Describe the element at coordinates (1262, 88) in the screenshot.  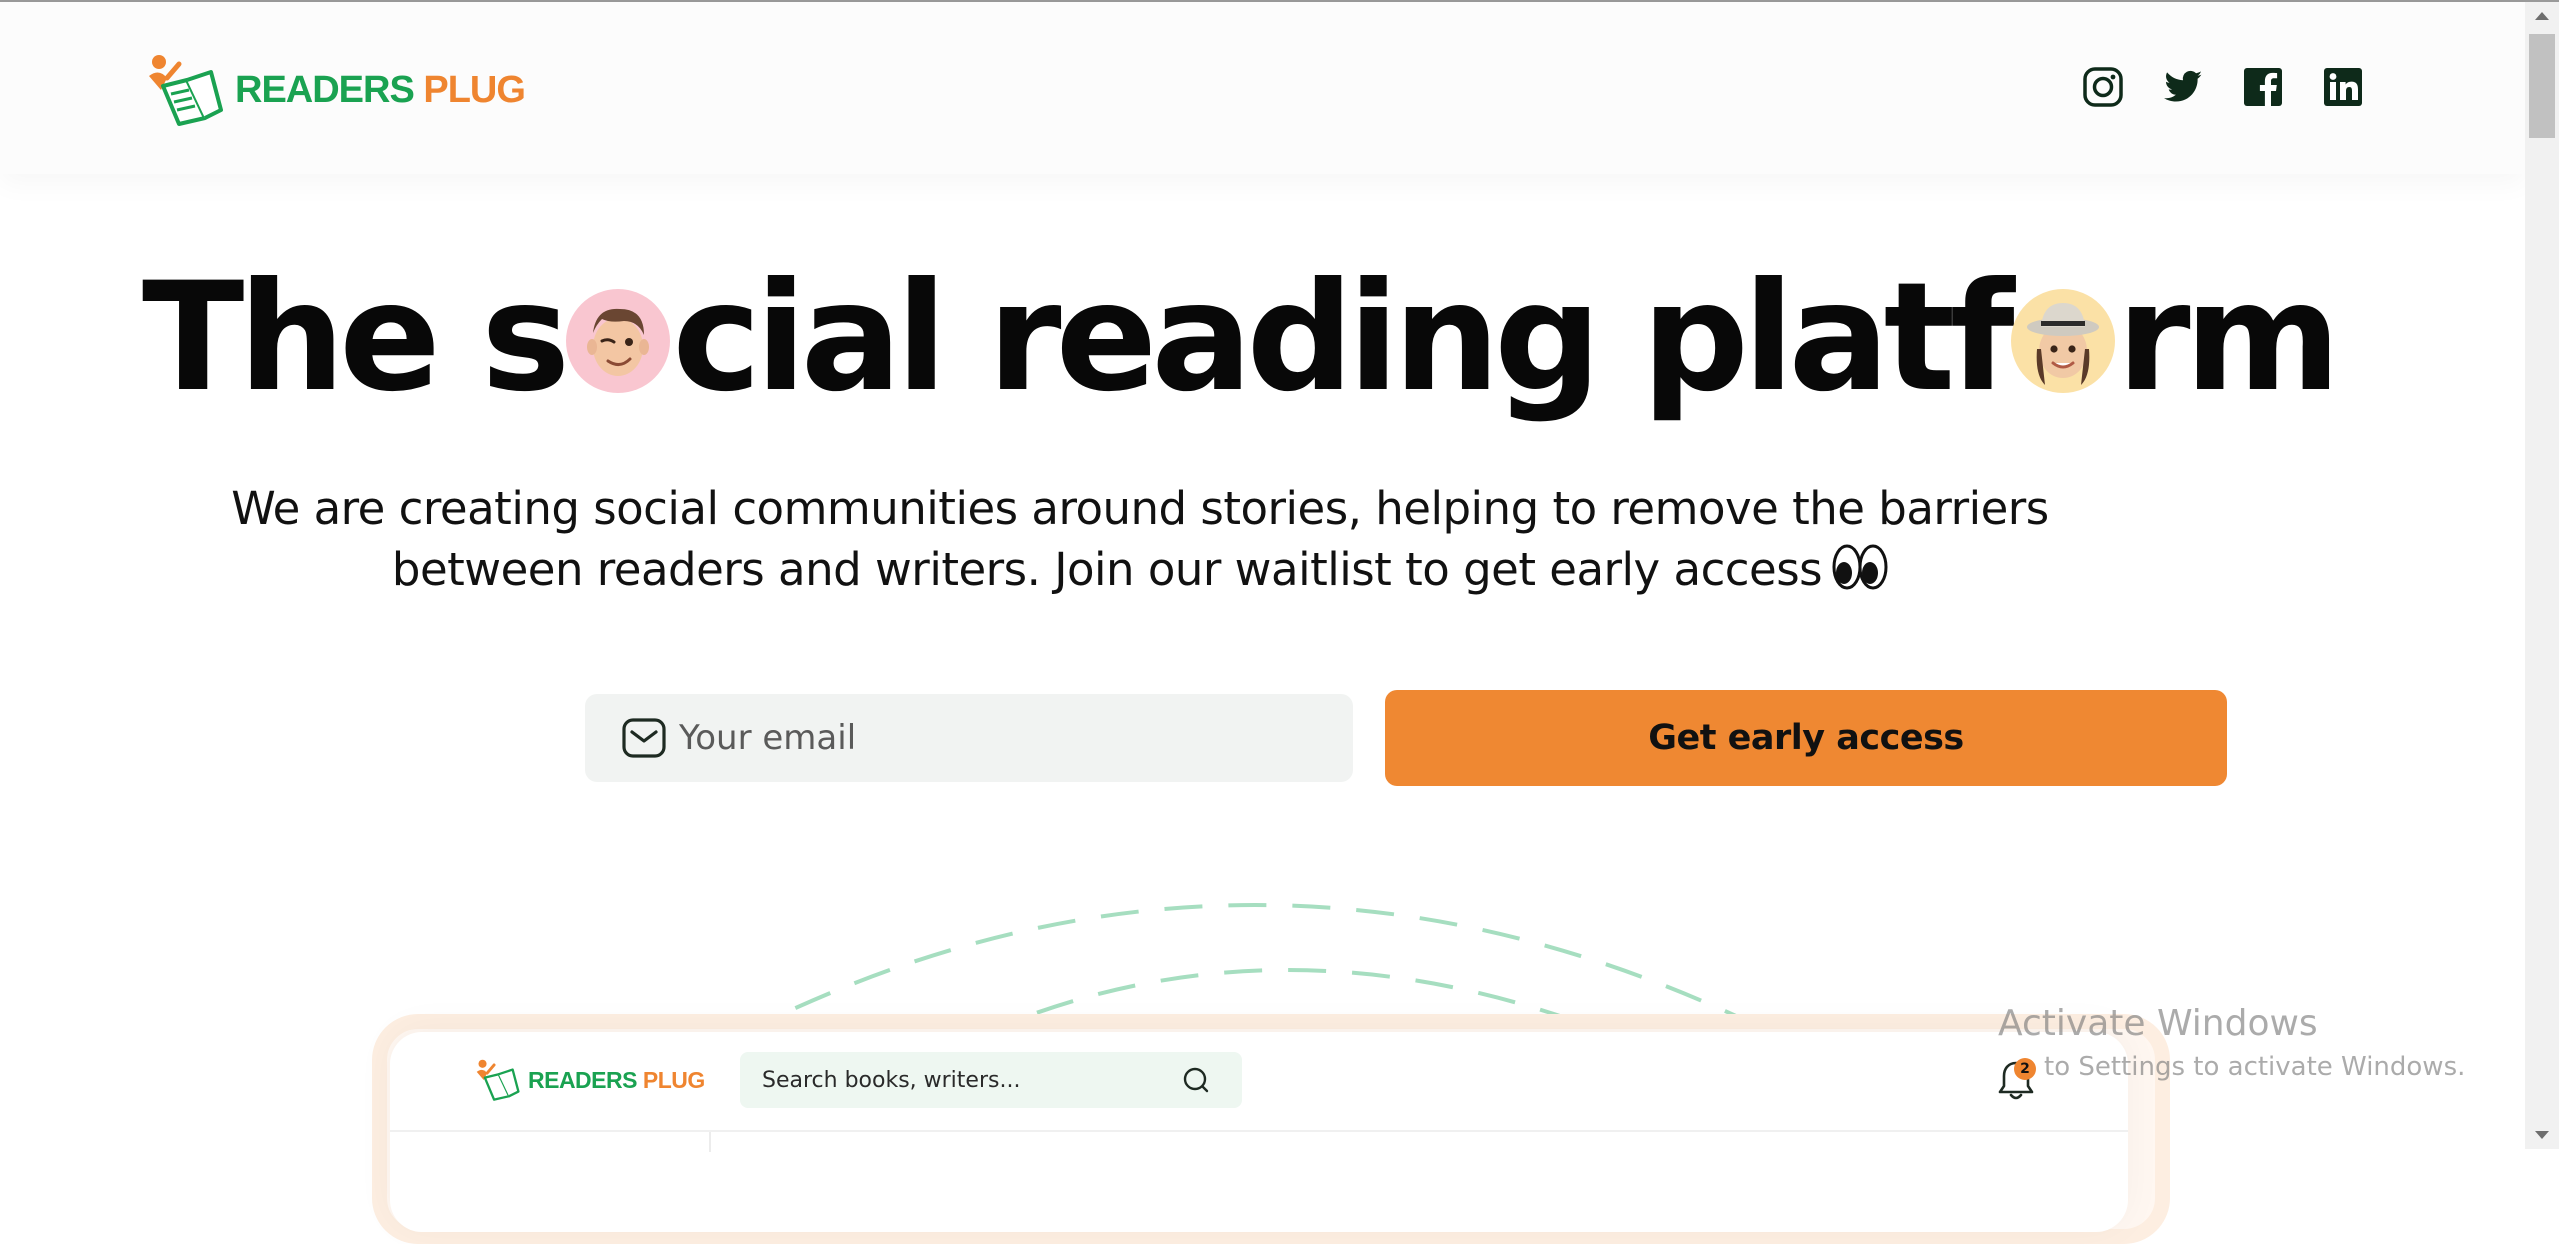
I see `site-header: READERS PLUG` at that location.